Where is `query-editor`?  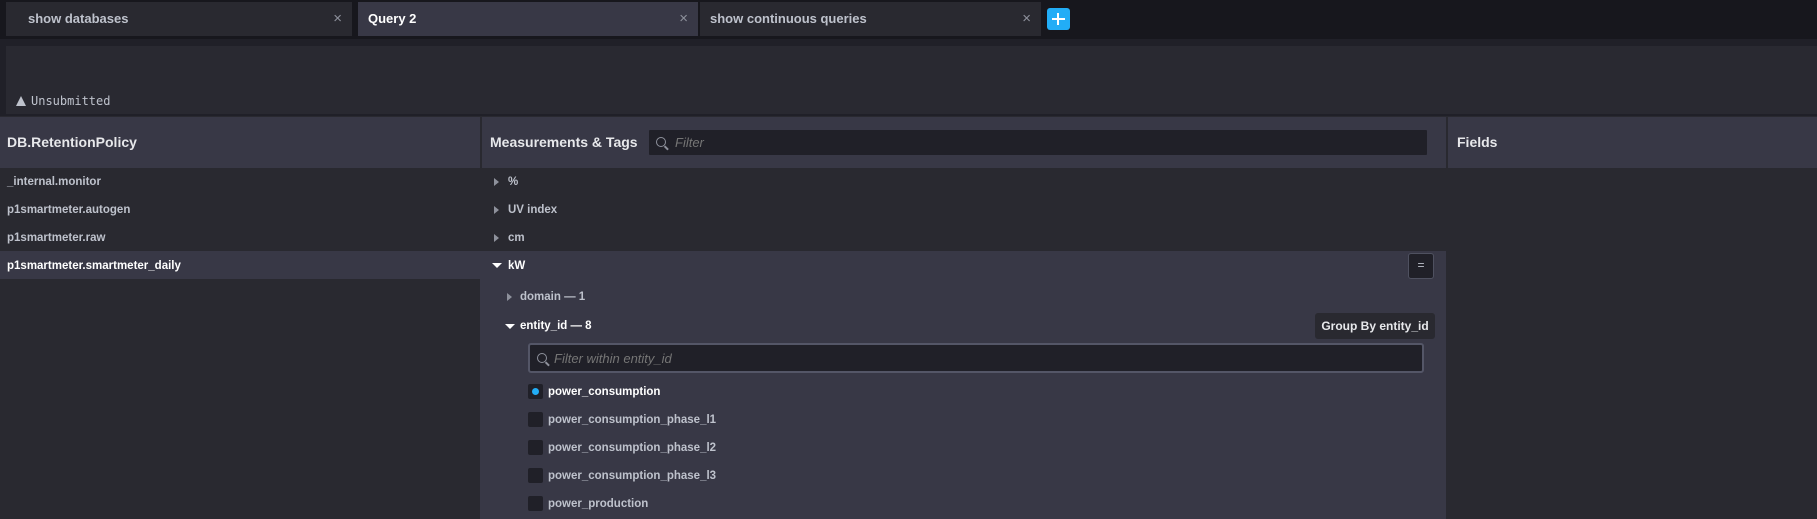
query-editor is located at coordinates (911, 80).